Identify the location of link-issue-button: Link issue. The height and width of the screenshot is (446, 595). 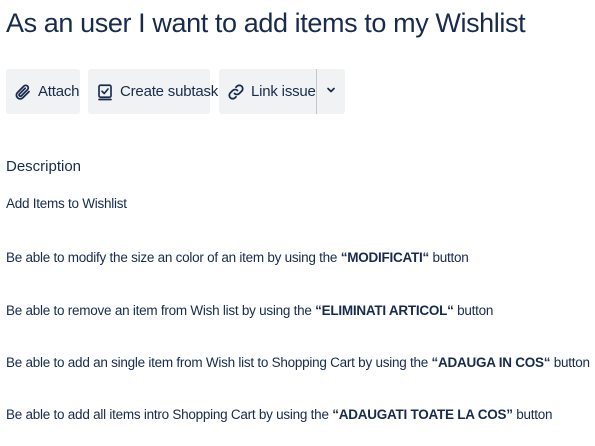
(267, 91).